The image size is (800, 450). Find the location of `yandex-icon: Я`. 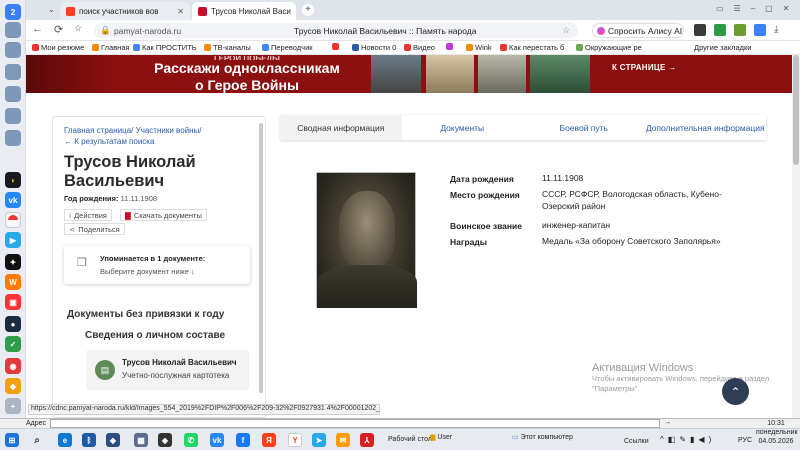

yandex-icon: Я is located at coordinates (269, 440).